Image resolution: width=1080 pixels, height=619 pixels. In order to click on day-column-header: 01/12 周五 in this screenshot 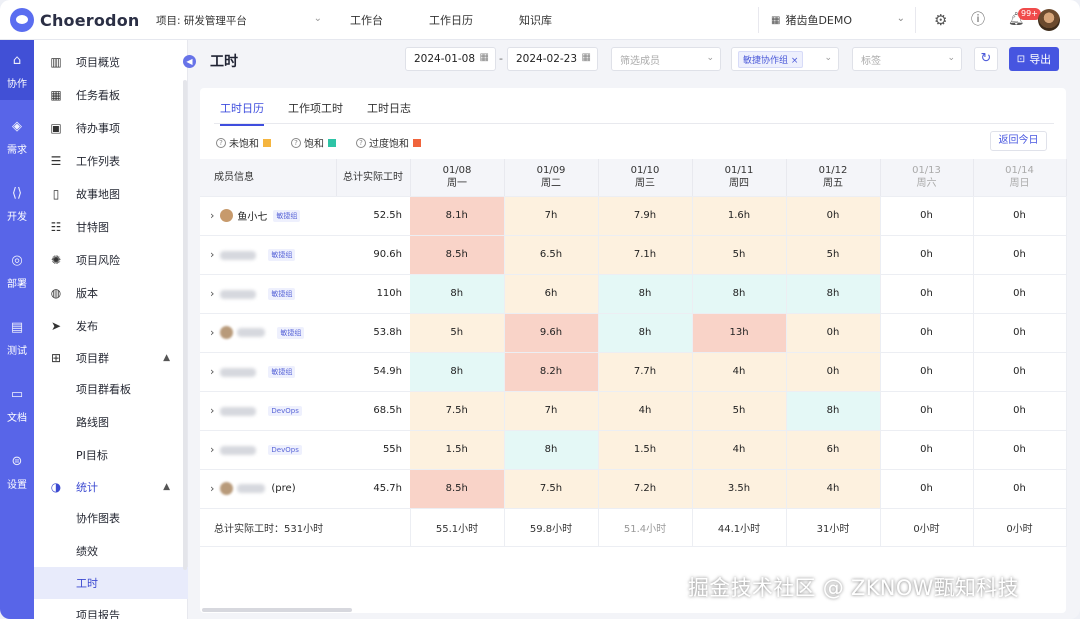, I will do `click(833, 178)`.